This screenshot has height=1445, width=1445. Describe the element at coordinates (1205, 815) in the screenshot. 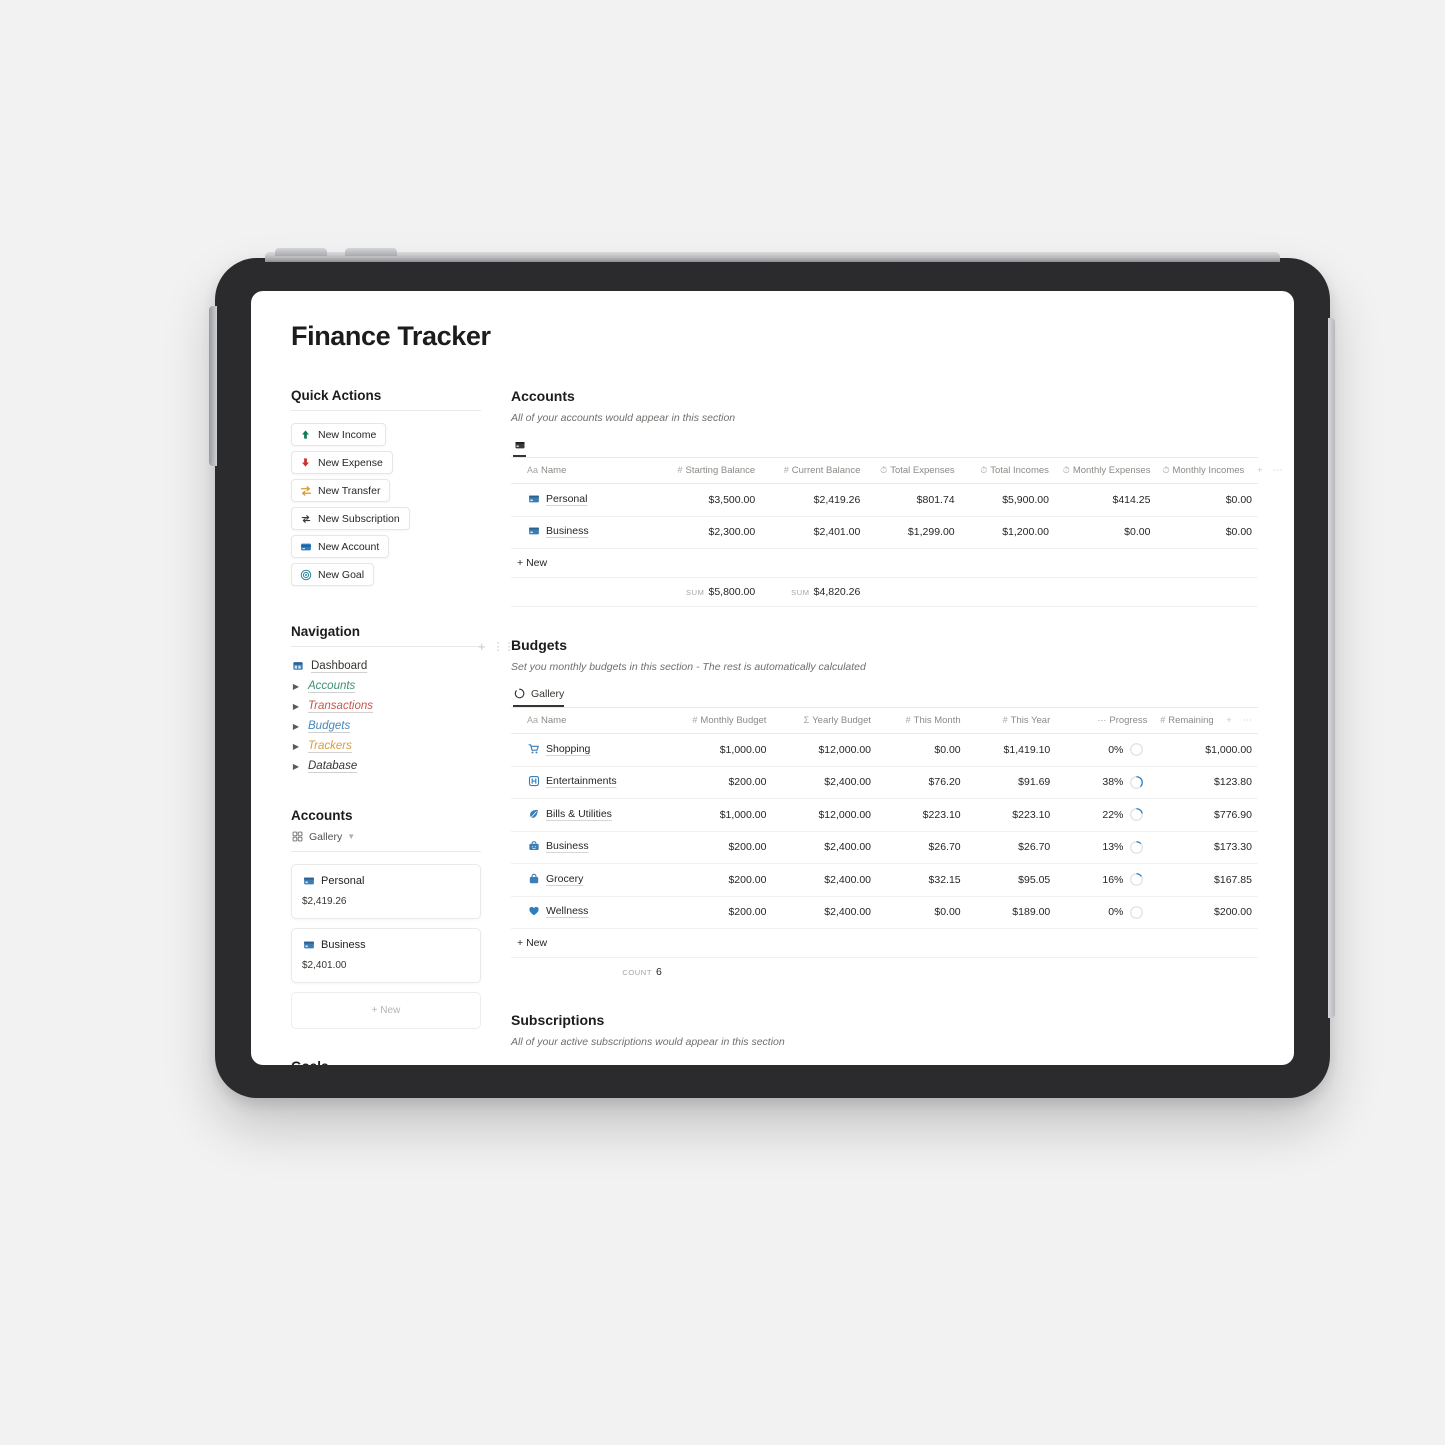

I see `budgets-row-remaining: $776.90` at that location.